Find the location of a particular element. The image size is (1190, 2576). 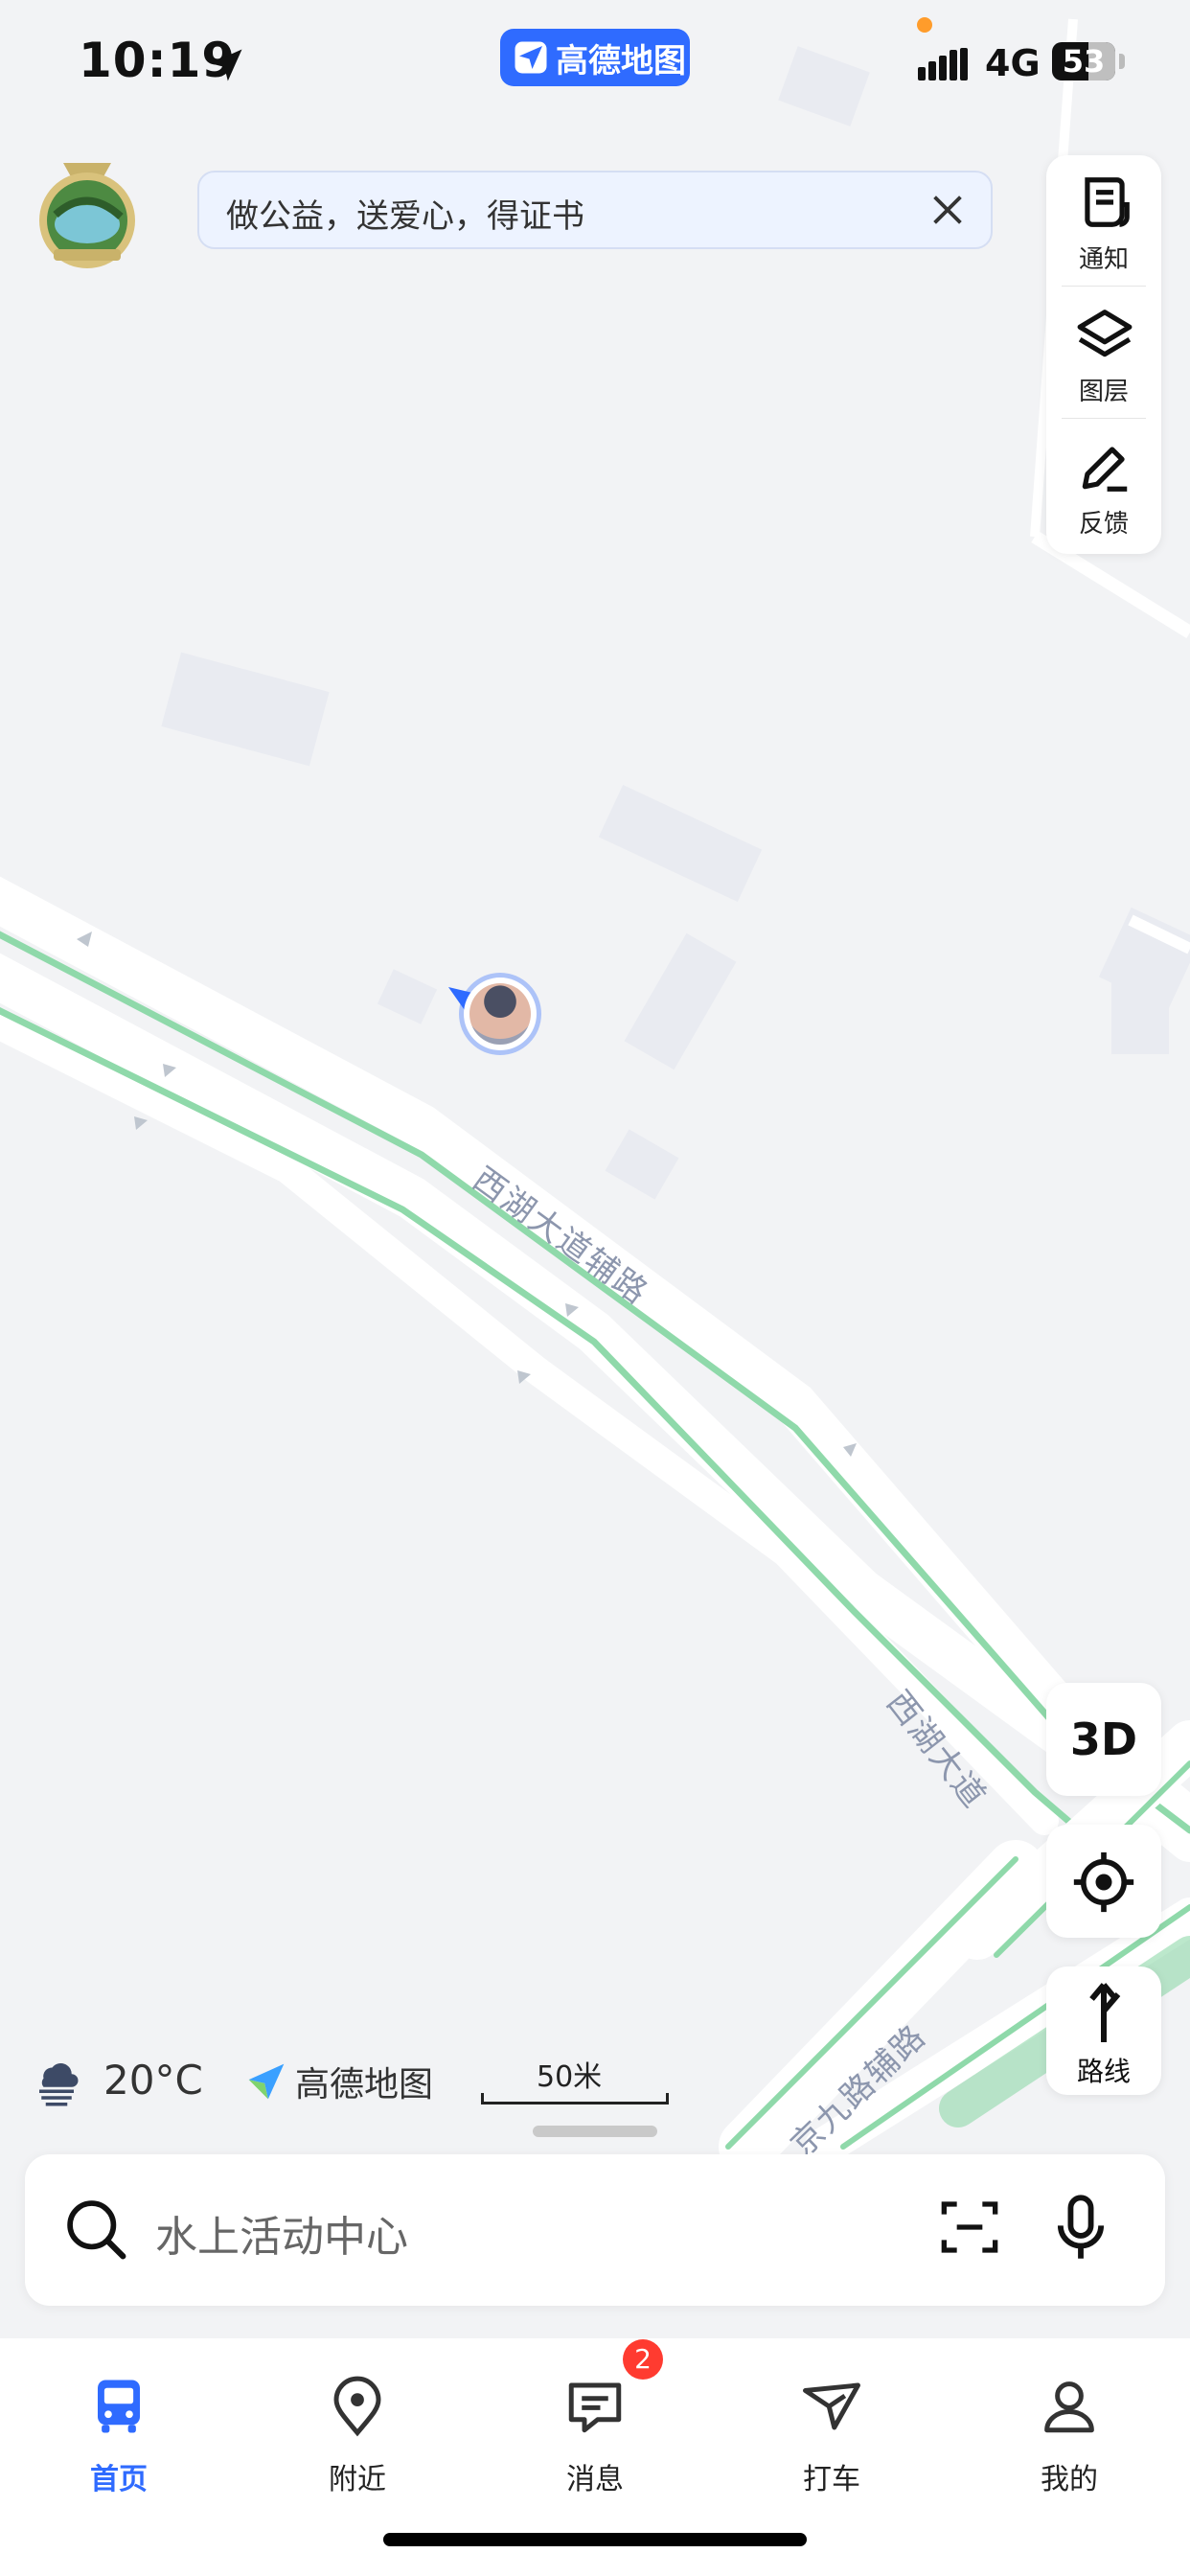

message-icon is located at coordinates (595, 2407).